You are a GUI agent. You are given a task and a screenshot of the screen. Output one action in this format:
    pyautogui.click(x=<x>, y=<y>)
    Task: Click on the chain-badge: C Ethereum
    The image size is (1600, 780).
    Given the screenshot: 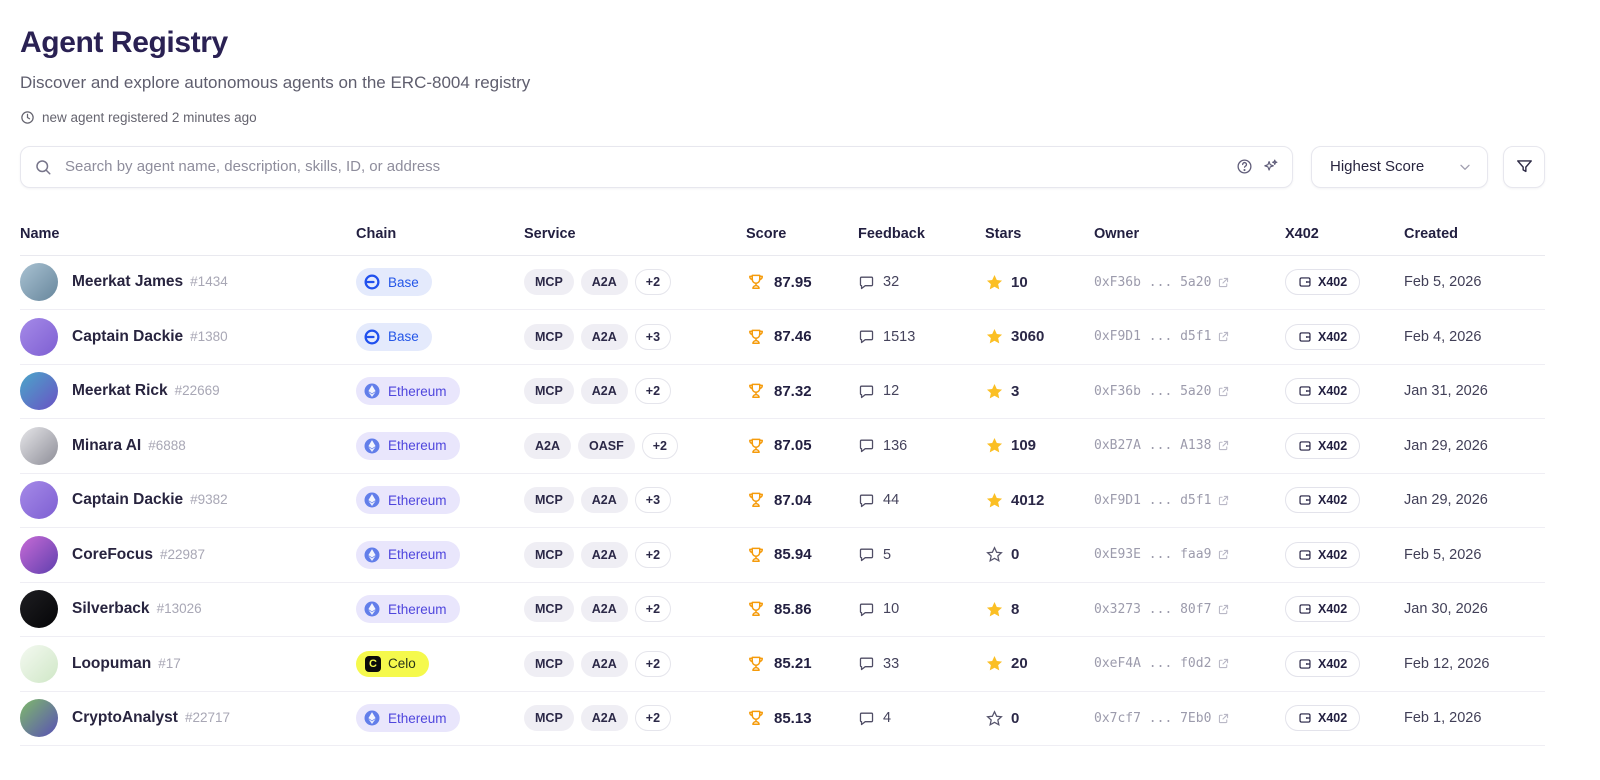 What is the action you would take?
    pyautogui.click(x=408, y=500)
    